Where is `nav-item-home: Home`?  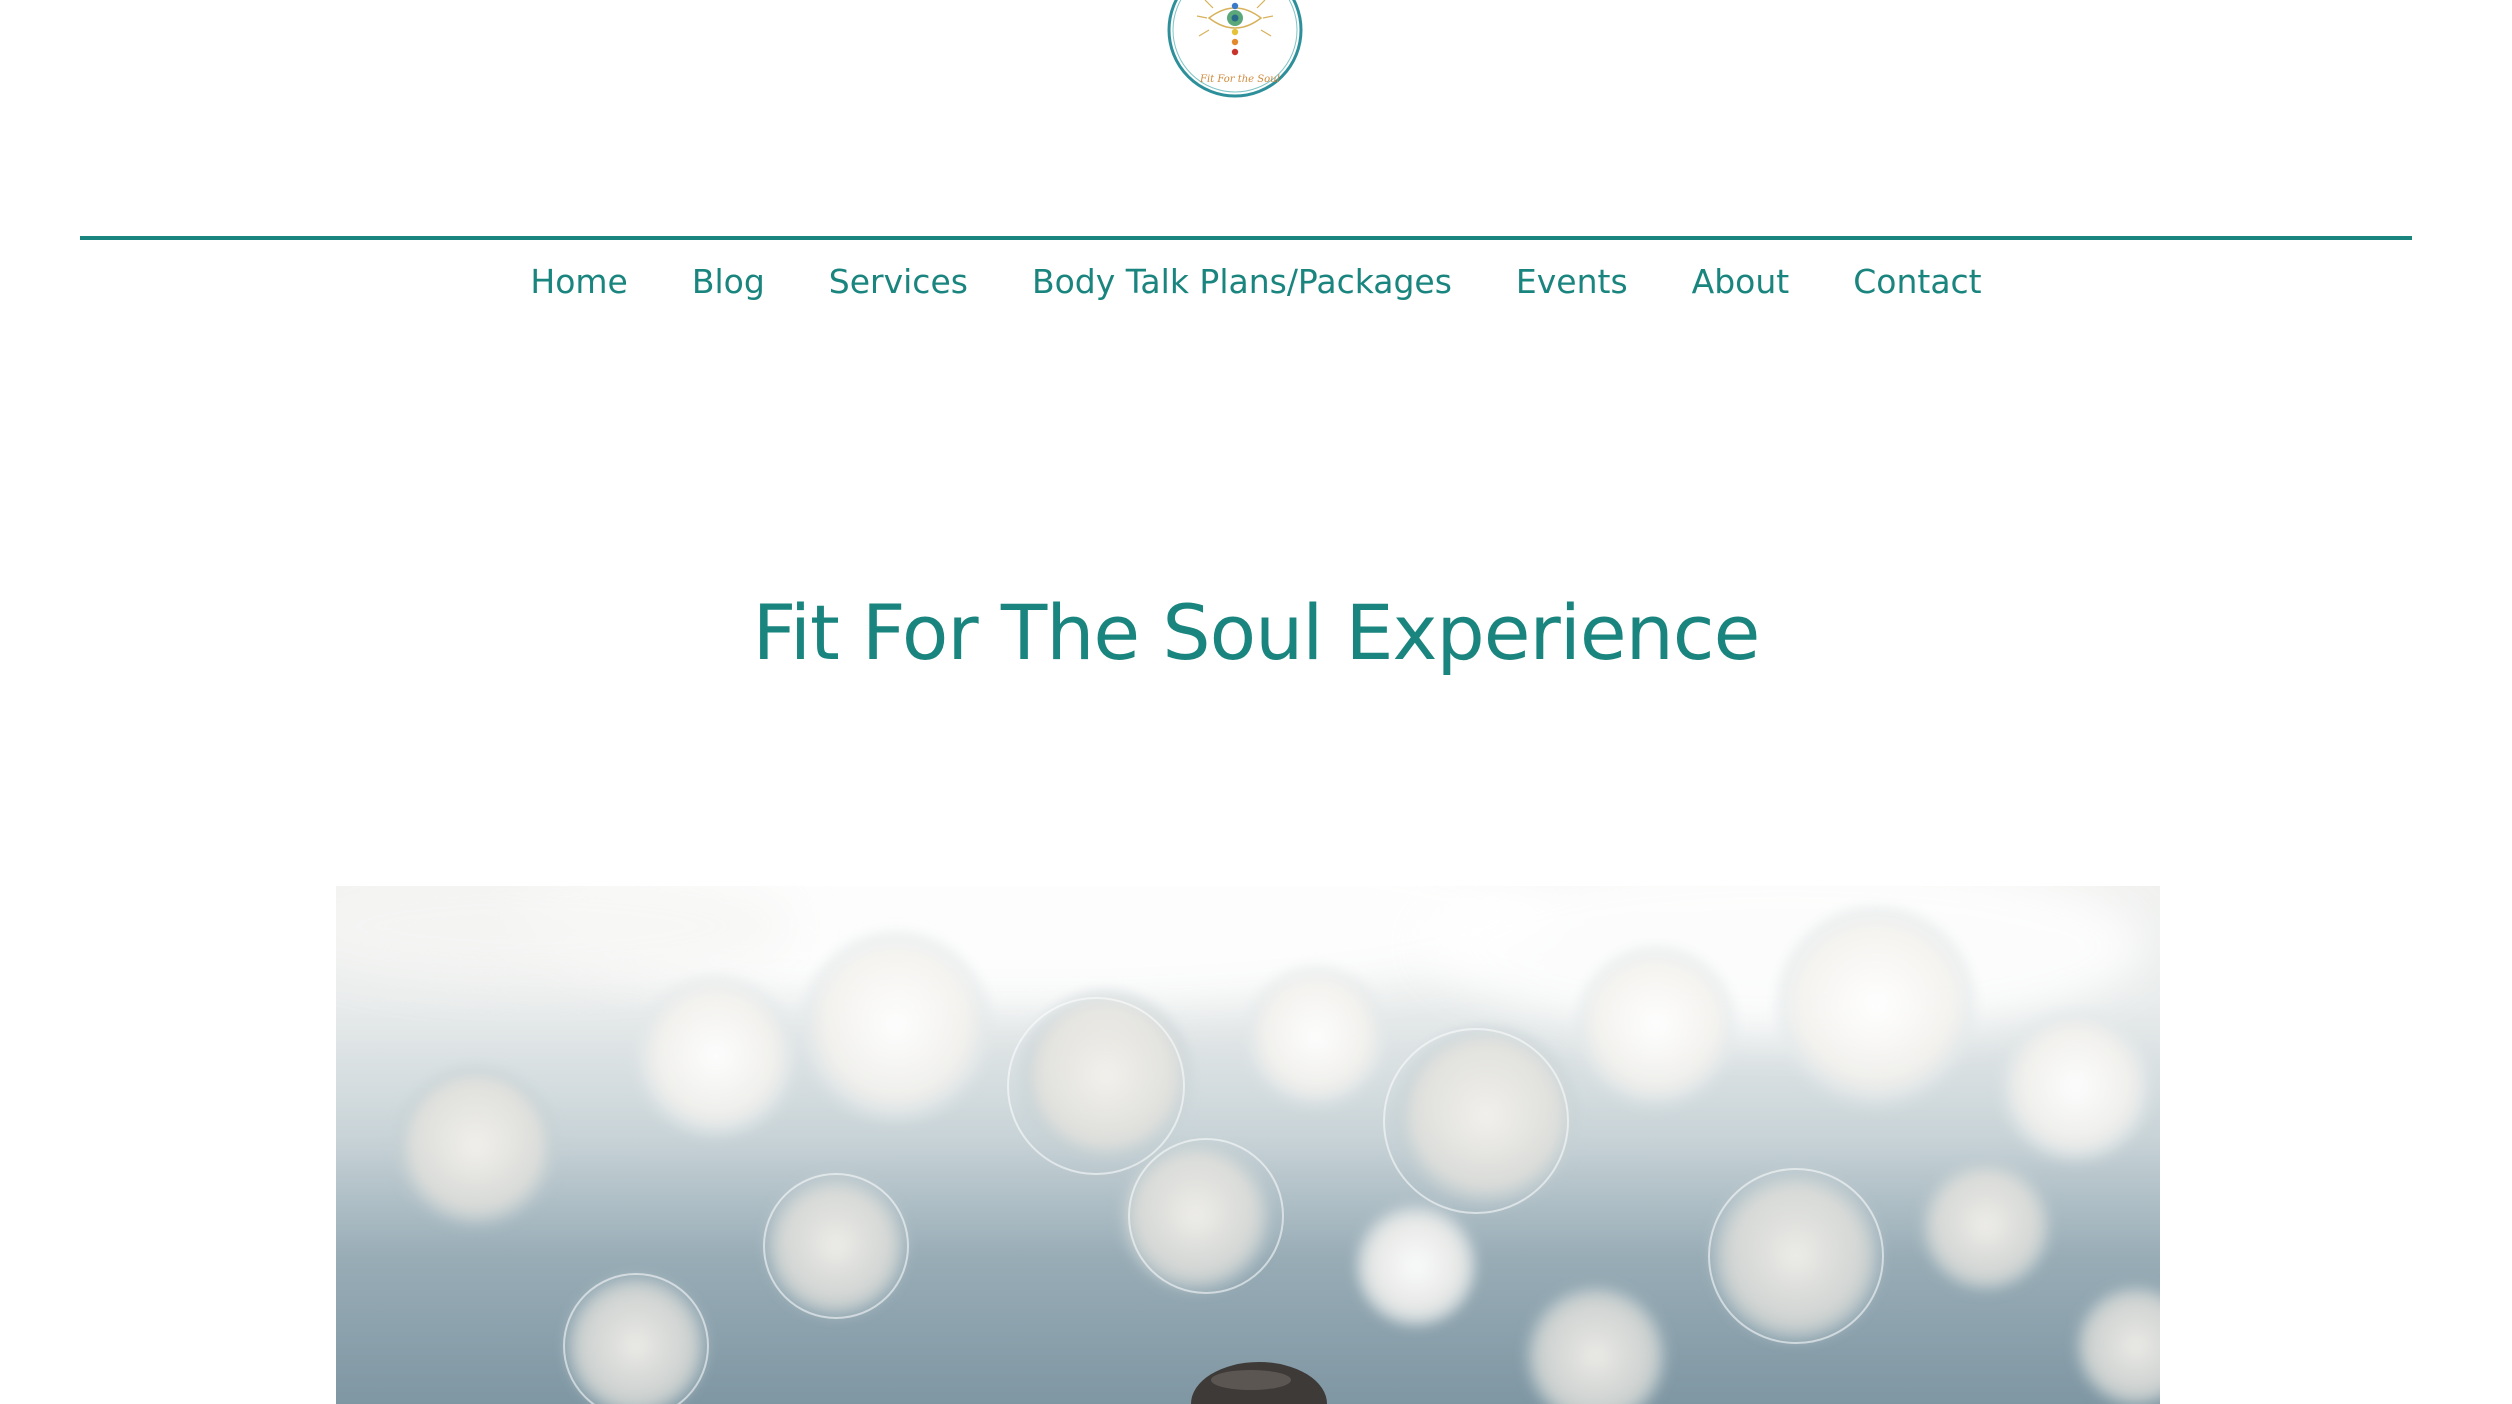
nav-item-home: Home is located at coordinates (578, 282).